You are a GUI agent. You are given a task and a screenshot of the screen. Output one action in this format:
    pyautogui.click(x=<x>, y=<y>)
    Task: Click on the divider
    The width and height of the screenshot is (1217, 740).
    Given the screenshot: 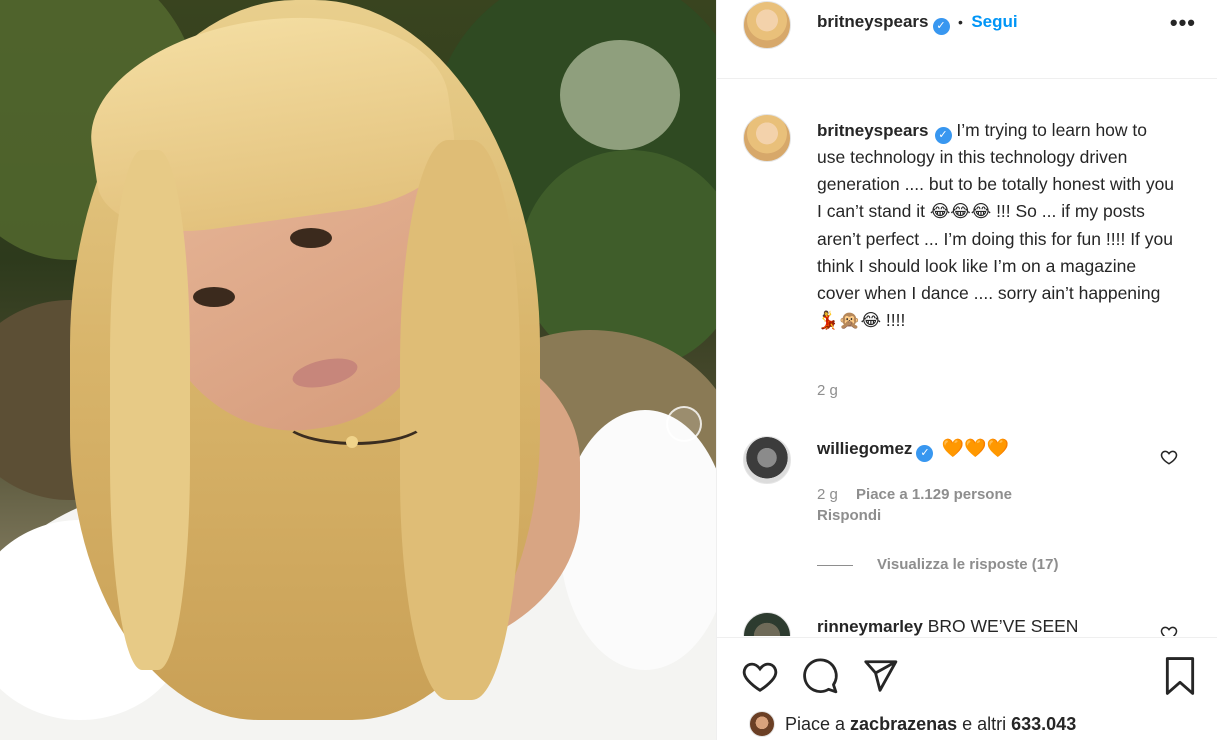 What is the action you would take?
    pyautogui.click(x=835, y=565)
    